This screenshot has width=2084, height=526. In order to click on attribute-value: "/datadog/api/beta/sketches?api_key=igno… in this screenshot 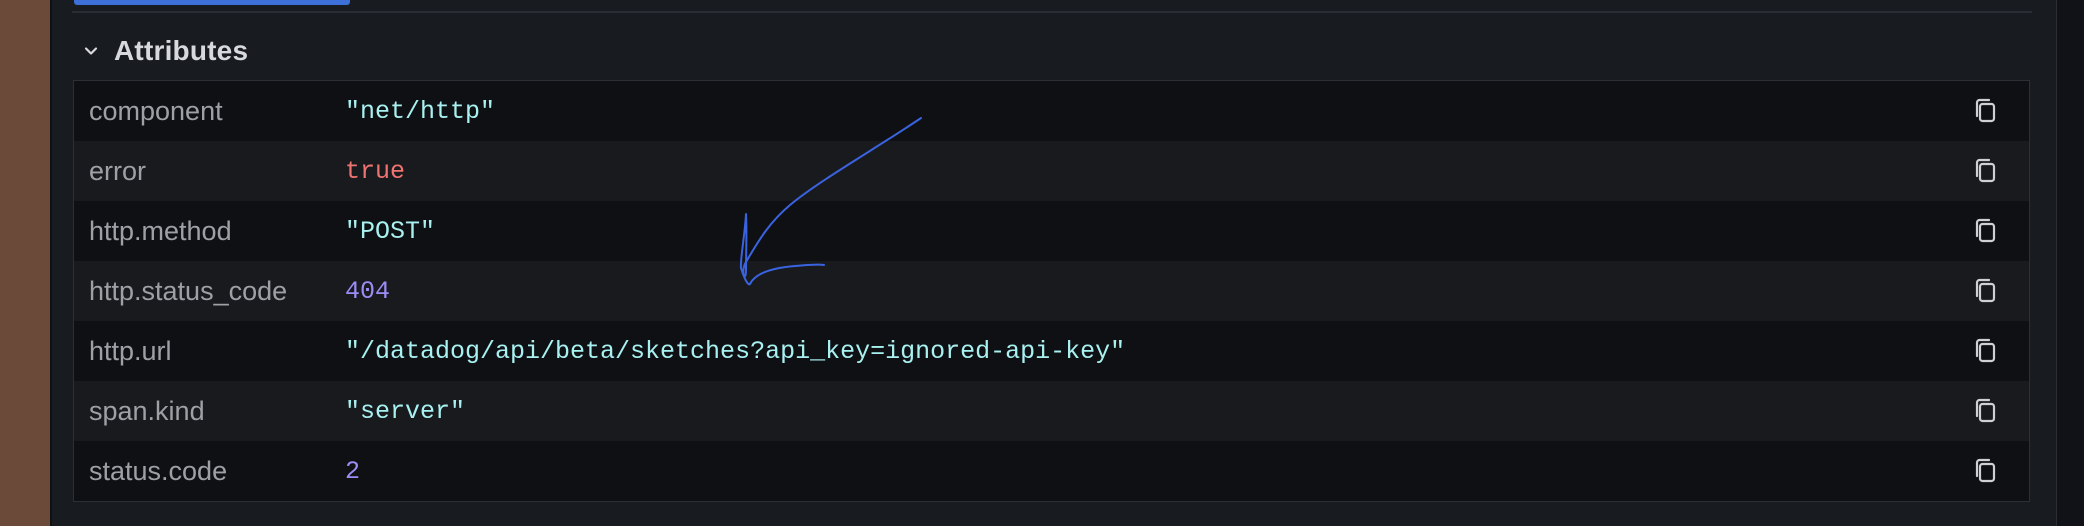, I will do `click(735, 351)`.